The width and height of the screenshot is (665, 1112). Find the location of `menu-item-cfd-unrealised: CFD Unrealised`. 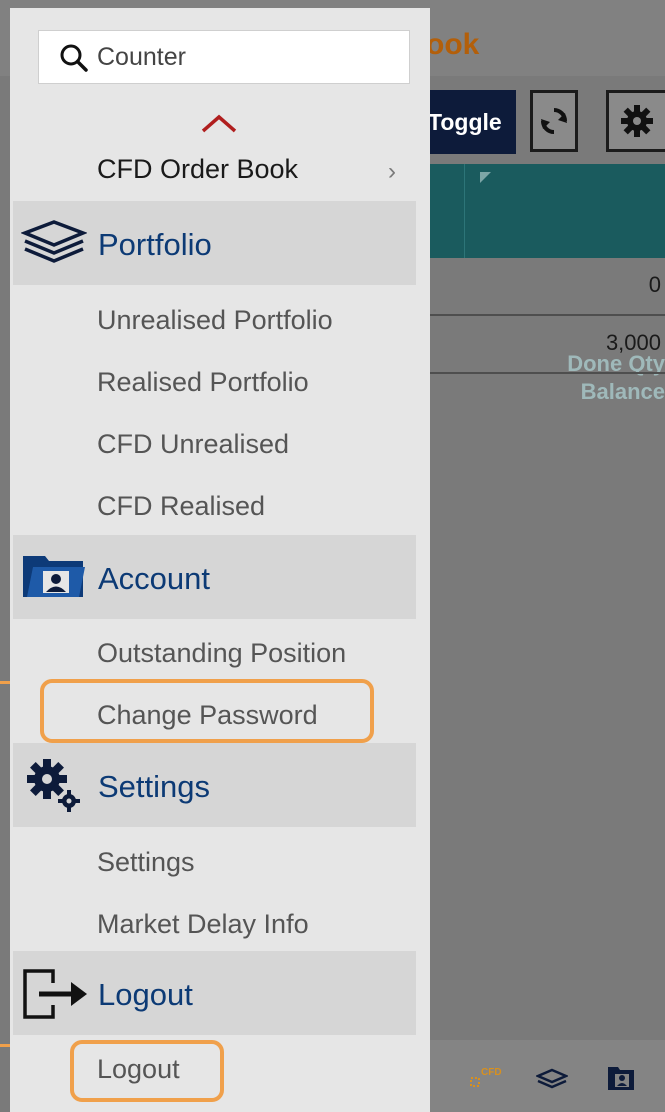

menu-item-cfd-unrealised: CFD Unrealised is located at coordinates (193, 444).